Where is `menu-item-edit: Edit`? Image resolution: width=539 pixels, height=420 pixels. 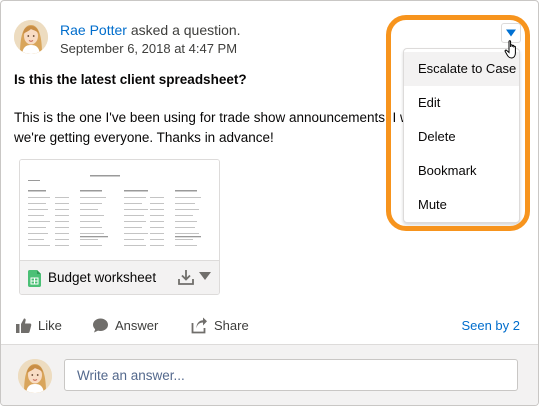
menu-item-edit: Edit is located at coordinates (461, 103).